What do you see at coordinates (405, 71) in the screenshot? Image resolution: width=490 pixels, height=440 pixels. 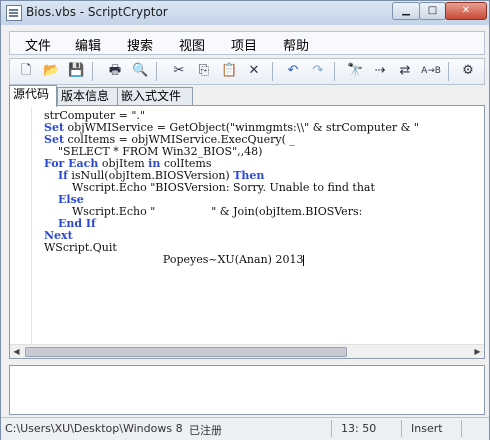 I see `replace-icon: ⇄` at bounding box center [405, 71].